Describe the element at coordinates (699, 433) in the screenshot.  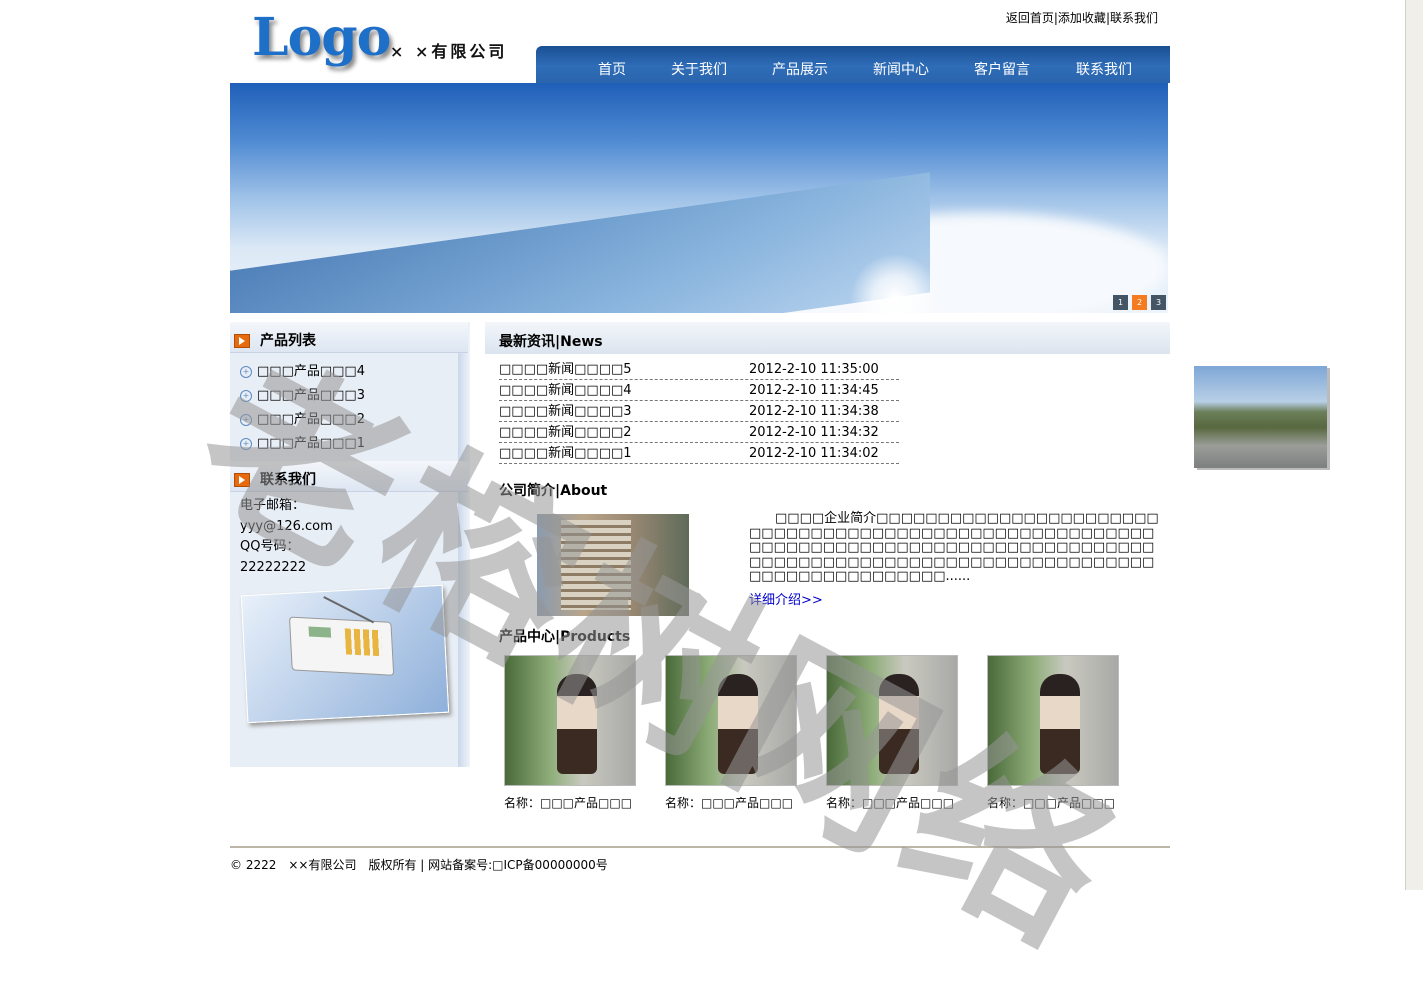
I see `news-row: □□□□新闻□□□□2 2012-2-10 11:34:32` at that location.